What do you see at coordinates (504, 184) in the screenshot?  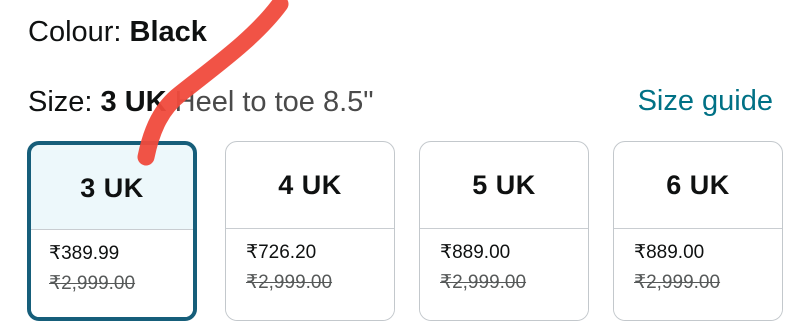 I see `tile-size-label: 5 UK` at bounding box center [504, 184].